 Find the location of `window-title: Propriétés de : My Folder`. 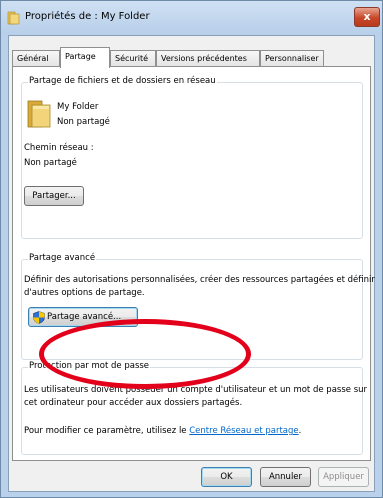

window-title: Propriétés de : My Folder is located at coordinates (87, 16).